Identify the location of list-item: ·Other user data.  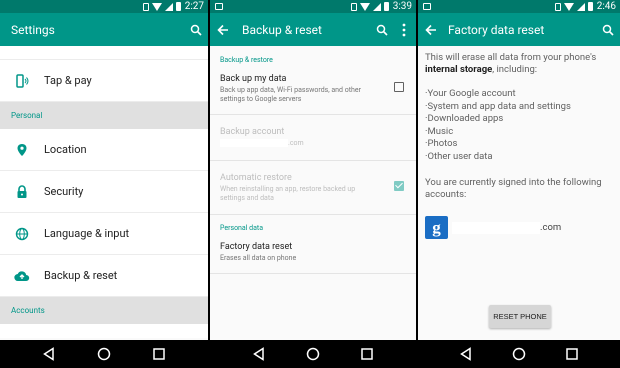
(459, 156).